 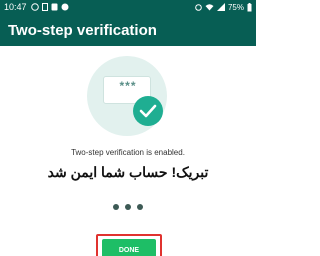 I want to click on done-button: DONE, so click(x=129, y=247).